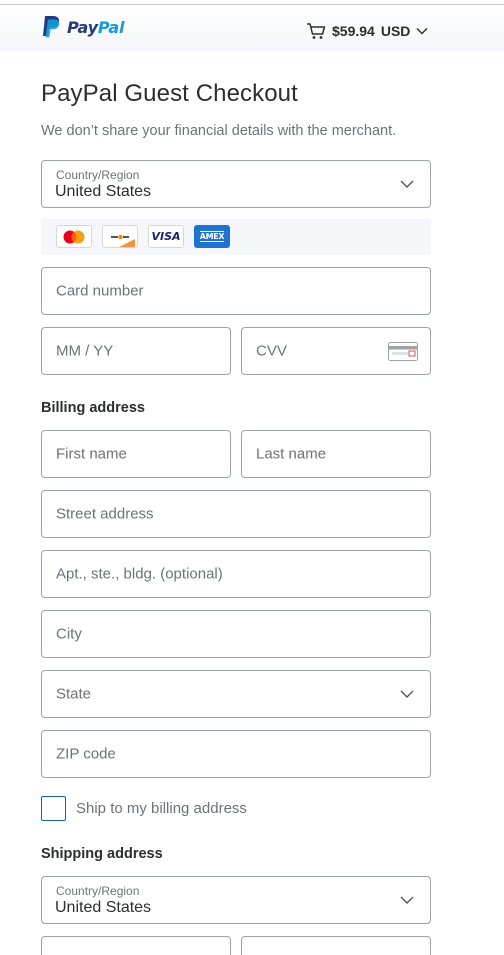  What do you see at coordinates (236, 754) in the screenshot?
I see `billing-zip-input: ZIP code` at bounding box center [236, 754].